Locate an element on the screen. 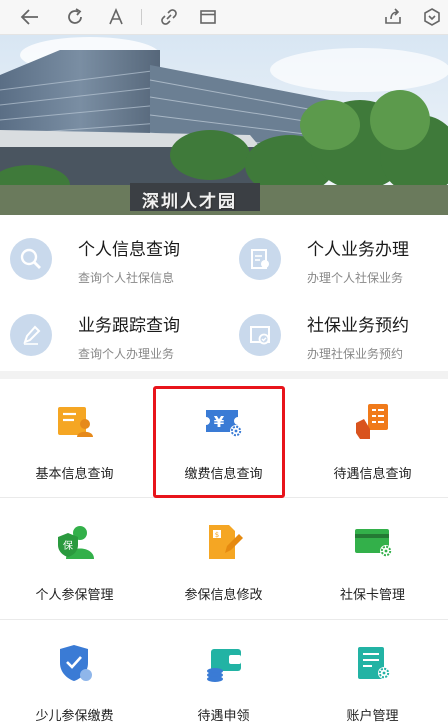  form-star-icon is located at coordinates (260, 259).